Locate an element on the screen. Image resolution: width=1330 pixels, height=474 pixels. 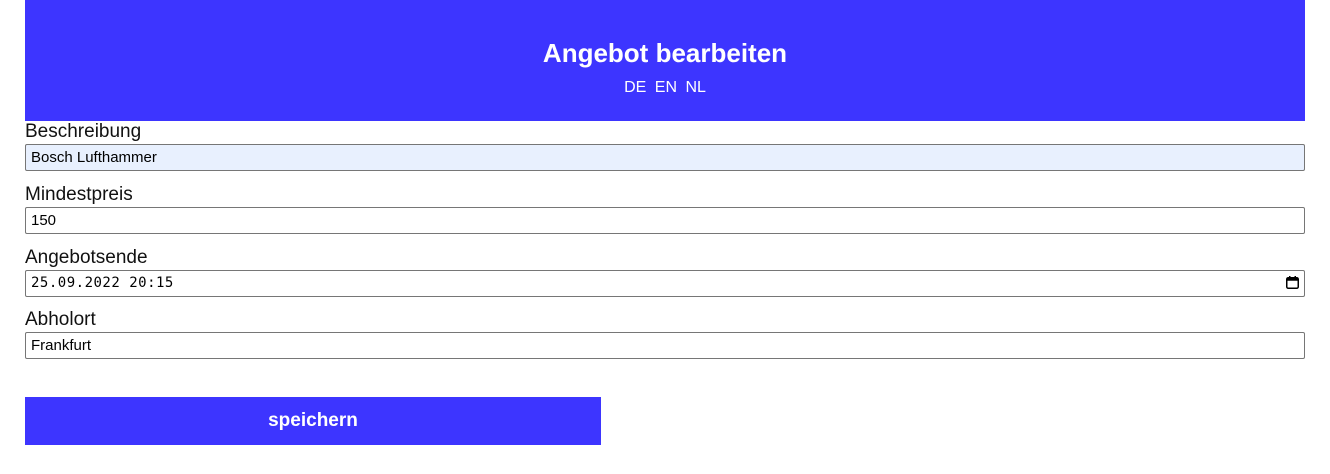
description-field-group: Beschreibung Bosch Lufthammer is located at coordinates (665, 146).